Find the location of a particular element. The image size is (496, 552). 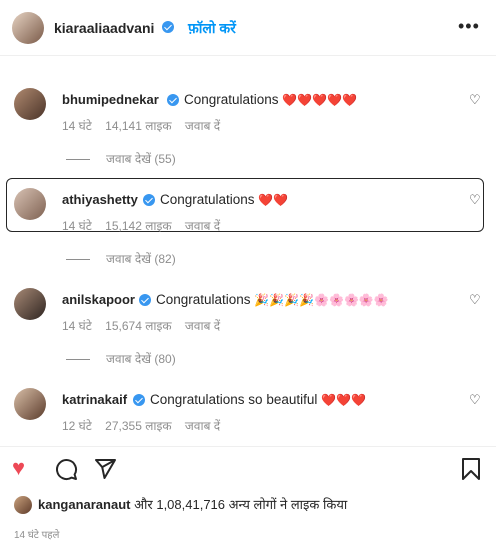

author-username: kiaraaliaadvani is located at coordinates (104, 28).